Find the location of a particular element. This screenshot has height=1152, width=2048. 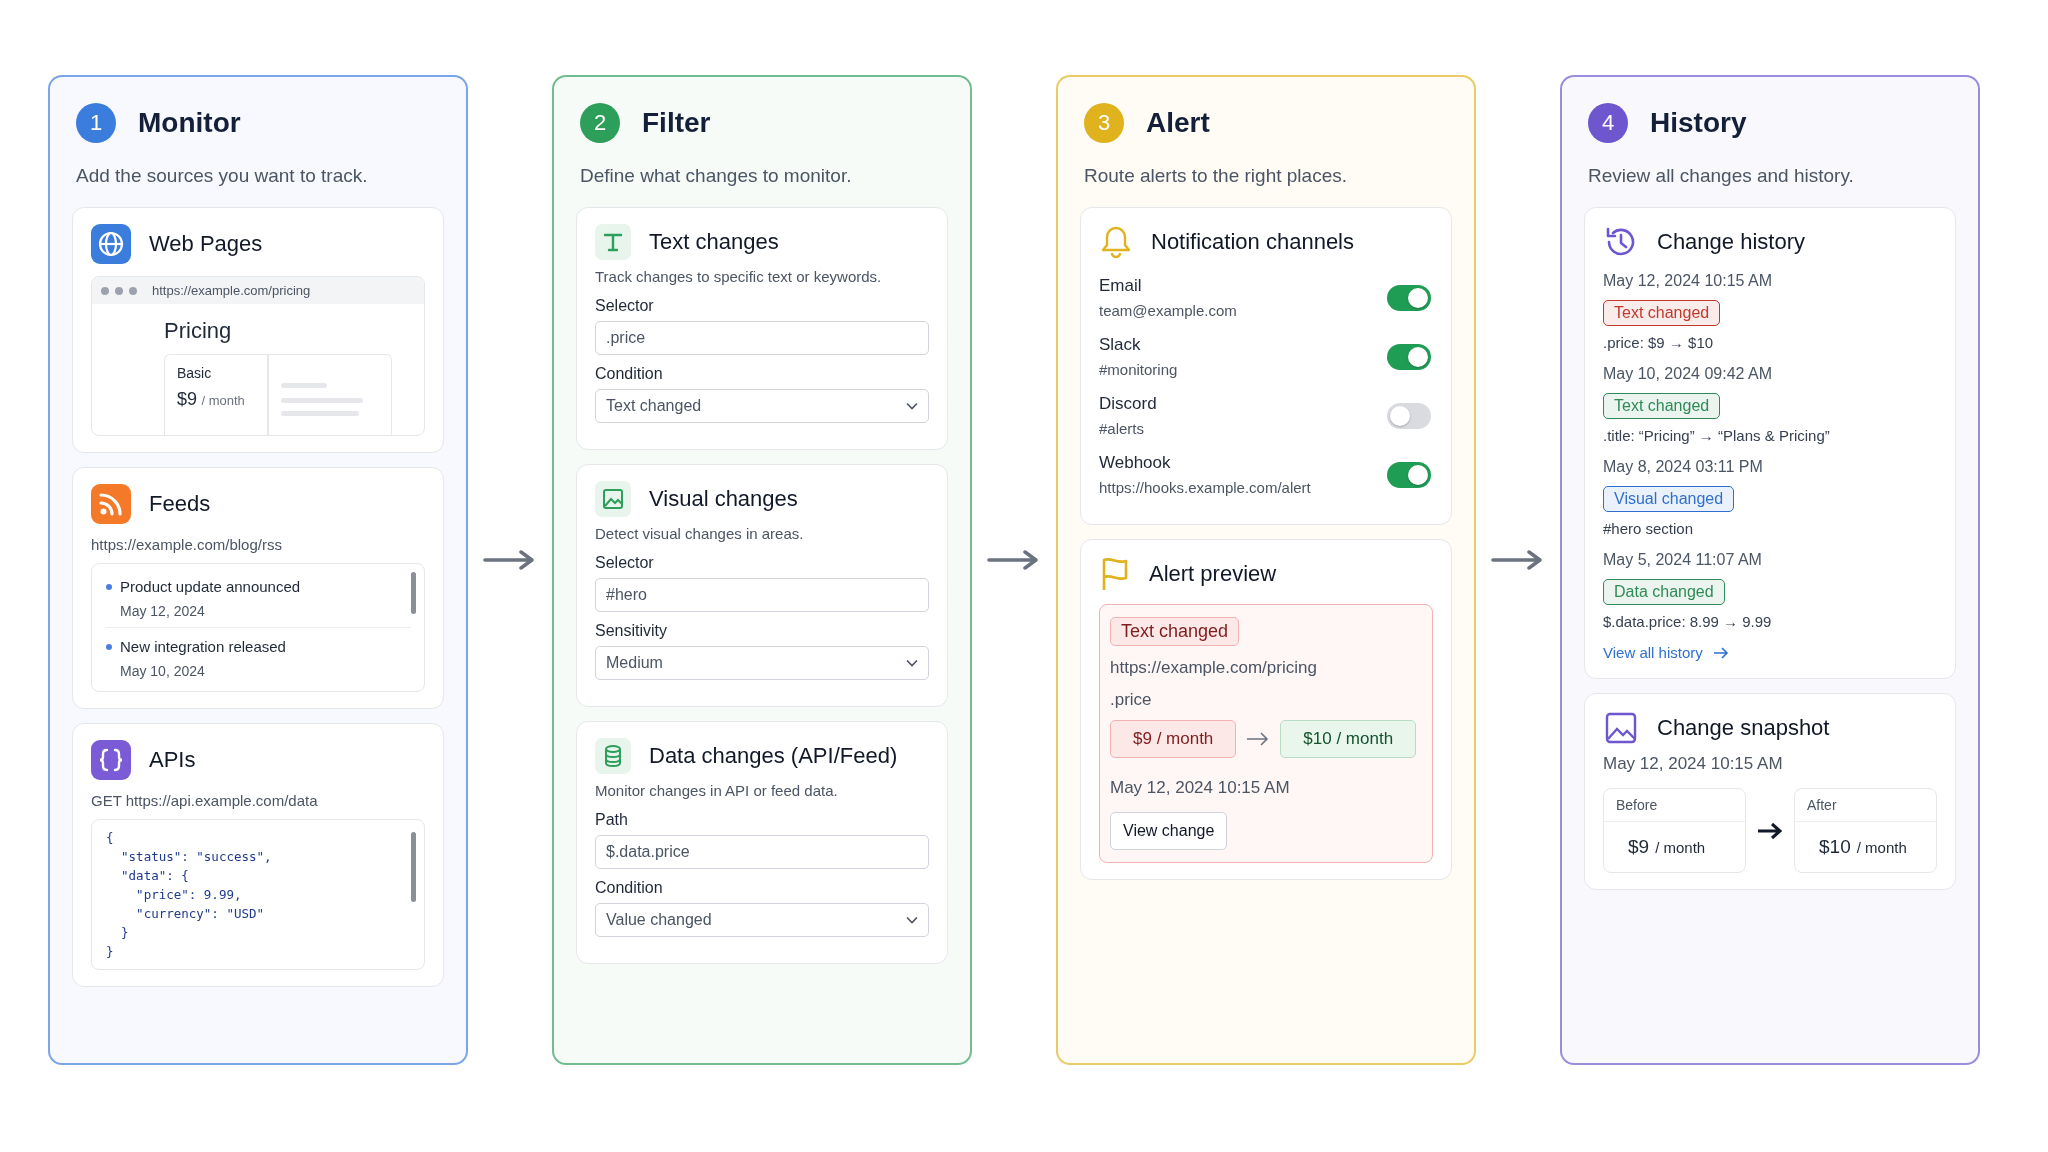

channel-detail: team@example.com is located at coordinates (1168, 310).